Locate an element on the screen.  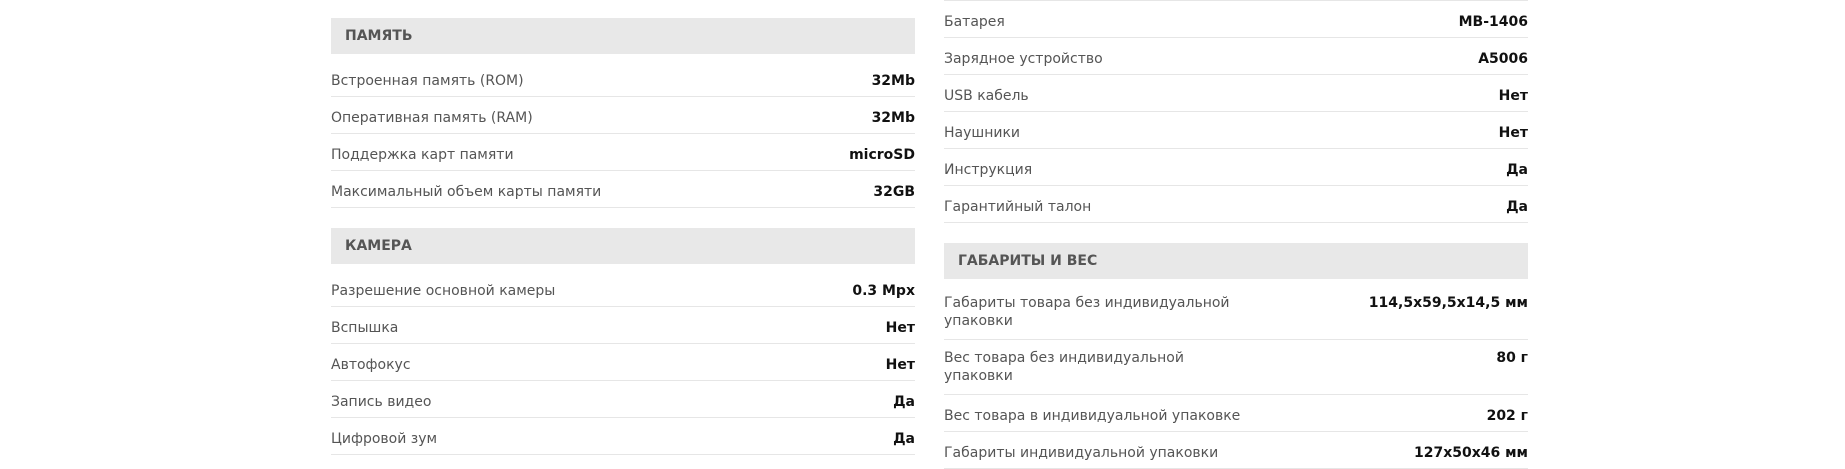
spec-row: Зарядное устройство A5006 is located at coordinates (1236, 56).